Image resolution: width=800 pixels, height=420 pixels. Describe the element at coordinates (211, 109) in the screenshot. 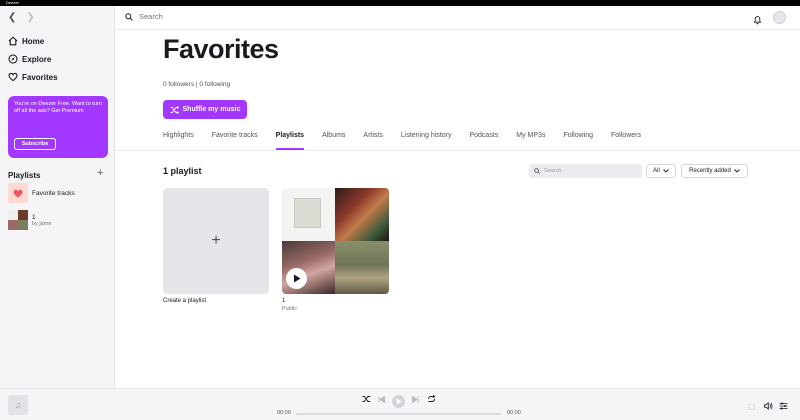

I see `shuffle-label: Shuffle my music` at that location.